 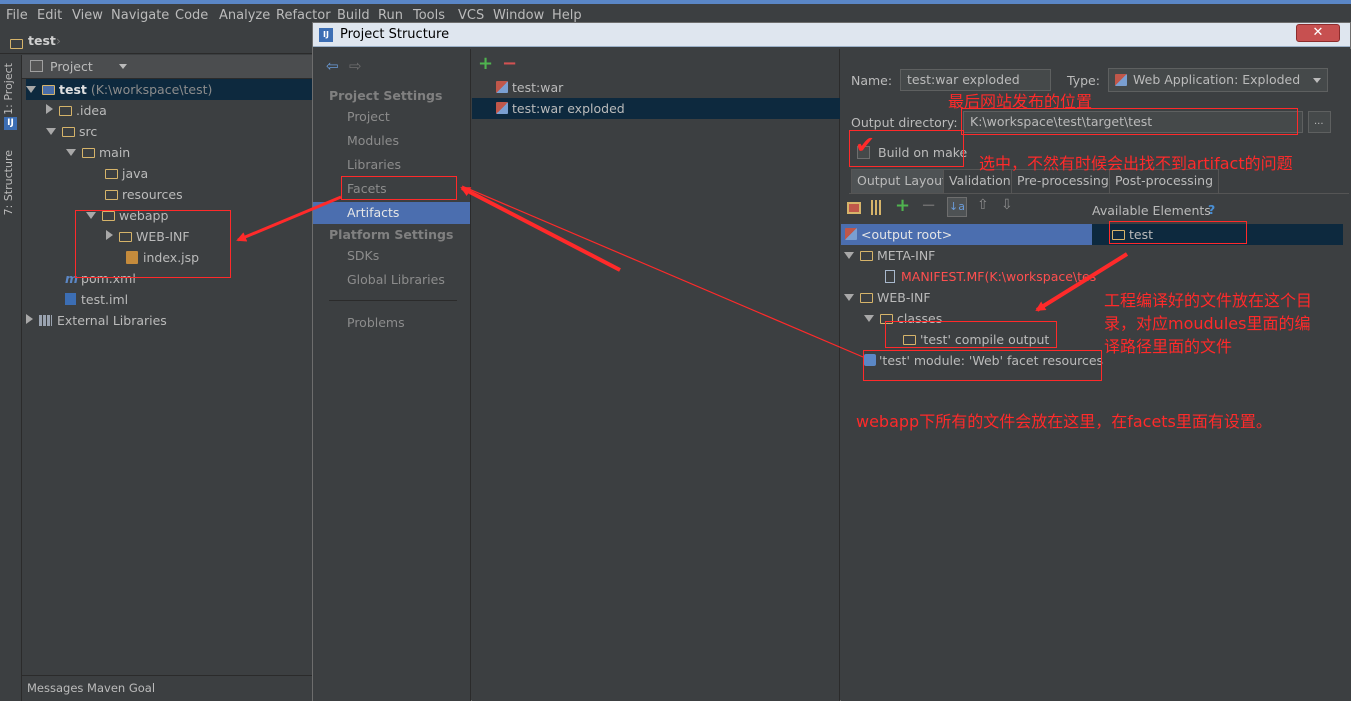 What do you see at coordinates (1168, 346) in the screenshot?
I see `annotation-compile-output-3: 译路径里面的文件` at bounding box center [1168, 346].